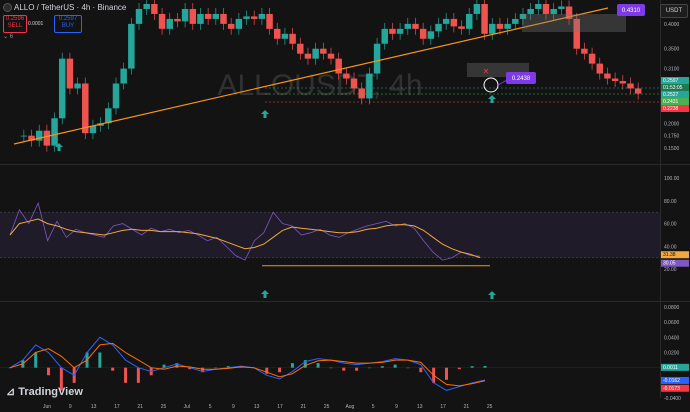 The height and width of the screenshot is (412, 690). What do you see at coordinates (670, 202) in the screenshot?
I see `rsi-tick-label: 80.00` at bounding box center [670, 202].